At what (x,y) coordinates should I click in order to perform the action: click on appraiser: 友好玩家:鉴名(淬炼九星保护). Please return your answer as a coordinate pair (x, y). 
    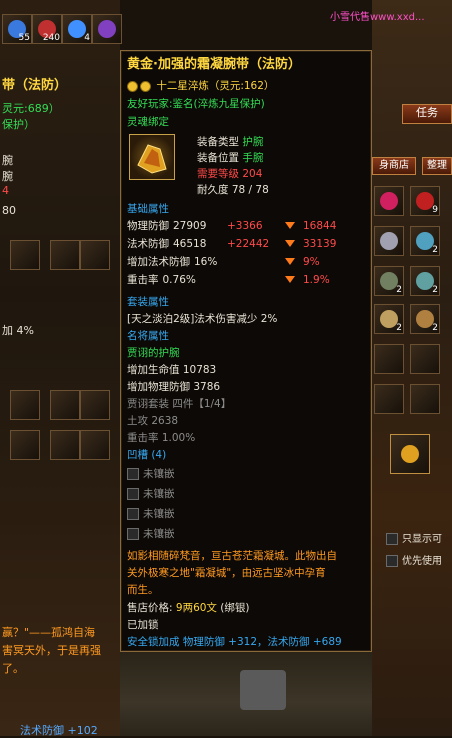
    Looking at the image, I should click on (196, 104).